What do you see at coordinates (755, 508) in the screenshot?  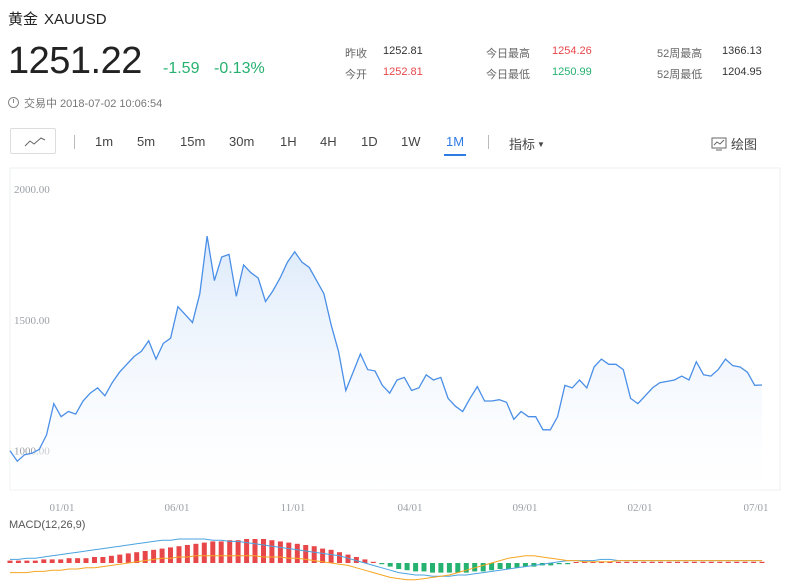 I see `x-tick-label: 07/01` at bounding box center [755, 508].